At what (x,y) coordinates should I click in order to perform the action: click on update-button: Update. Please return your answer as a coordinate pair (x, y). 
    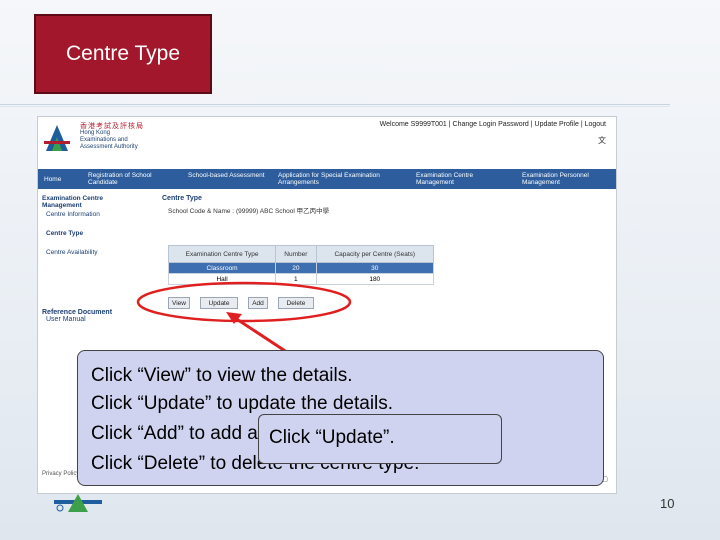
    Looking at the image, I should click on (219, 303).